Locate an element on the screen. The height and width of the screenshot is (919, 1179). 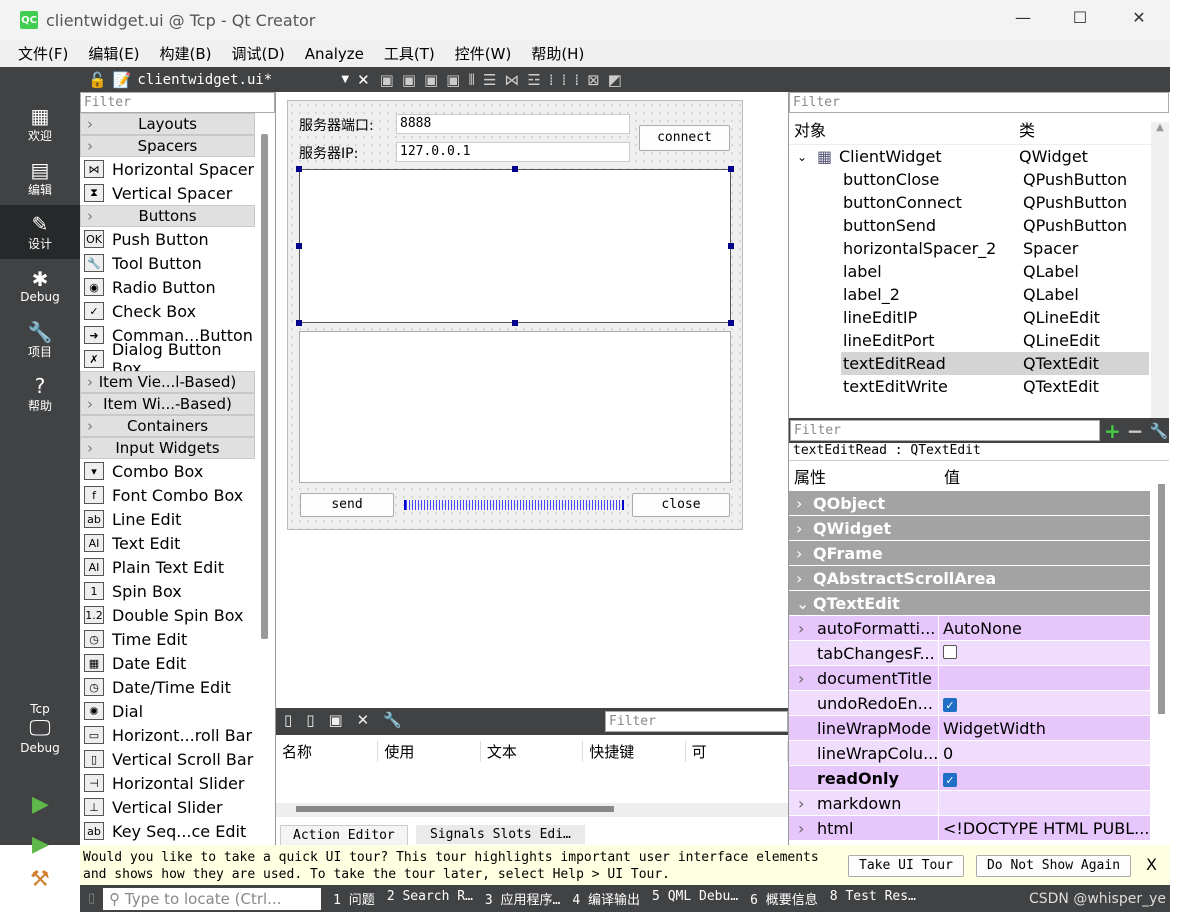
widget-item: OK Push Button is located at coordinates (167, 239).